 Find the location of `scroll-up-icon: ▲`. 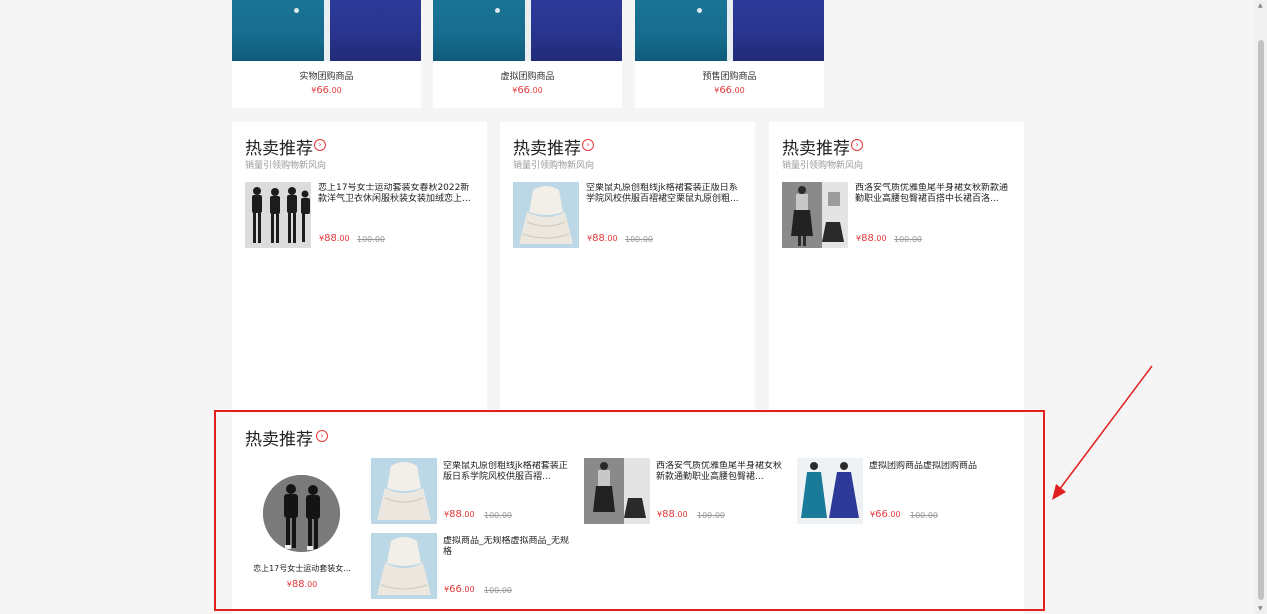

scroll-up-icon: ▲ is located at coordinates (1260, 5).